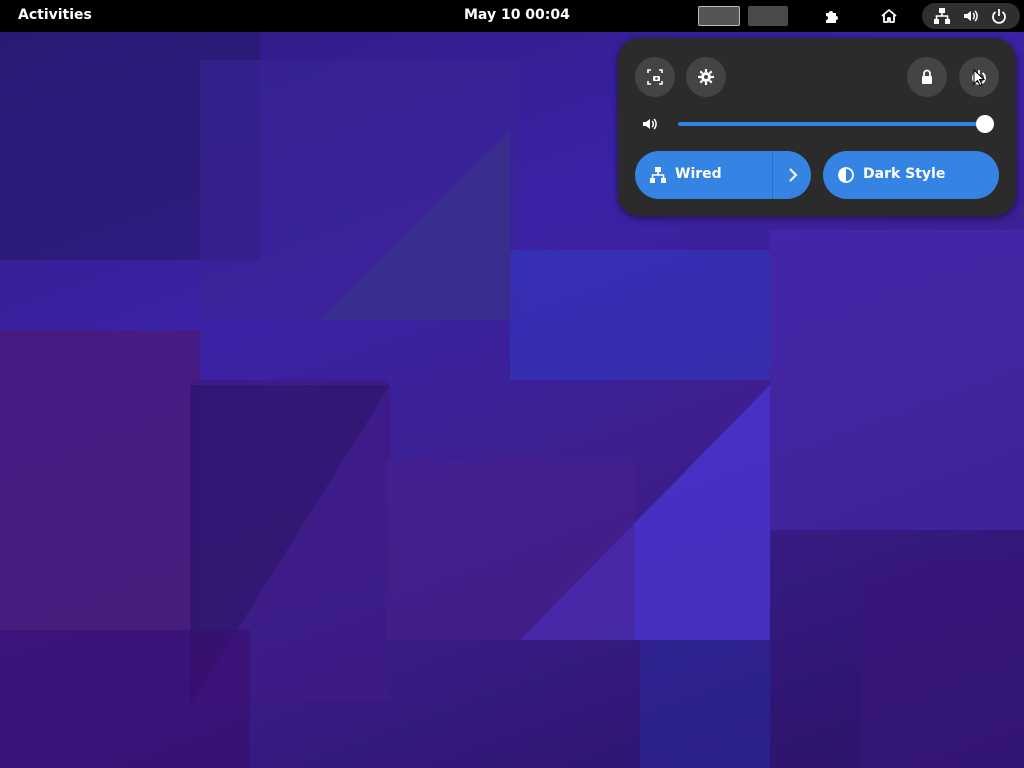 The image size is (1024, 768). I want to click on lock-button, so click(927, 77).